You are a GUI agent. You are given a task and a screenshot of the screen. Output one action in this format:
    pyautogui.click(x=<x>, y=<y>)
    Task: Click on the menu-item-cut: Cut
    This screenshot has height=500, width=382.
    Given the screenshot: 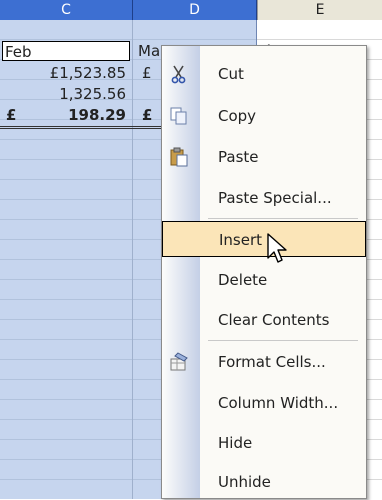 What is the action you would take?
    pyautogui.click(x=264, y=74)
    